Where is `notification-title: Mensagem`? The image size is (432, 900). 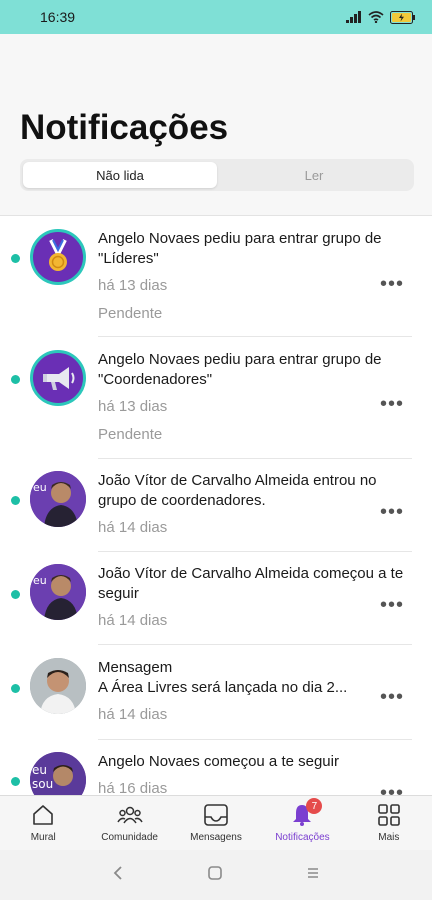 notification-title: Mensagem is located at coordinates (135, 667).